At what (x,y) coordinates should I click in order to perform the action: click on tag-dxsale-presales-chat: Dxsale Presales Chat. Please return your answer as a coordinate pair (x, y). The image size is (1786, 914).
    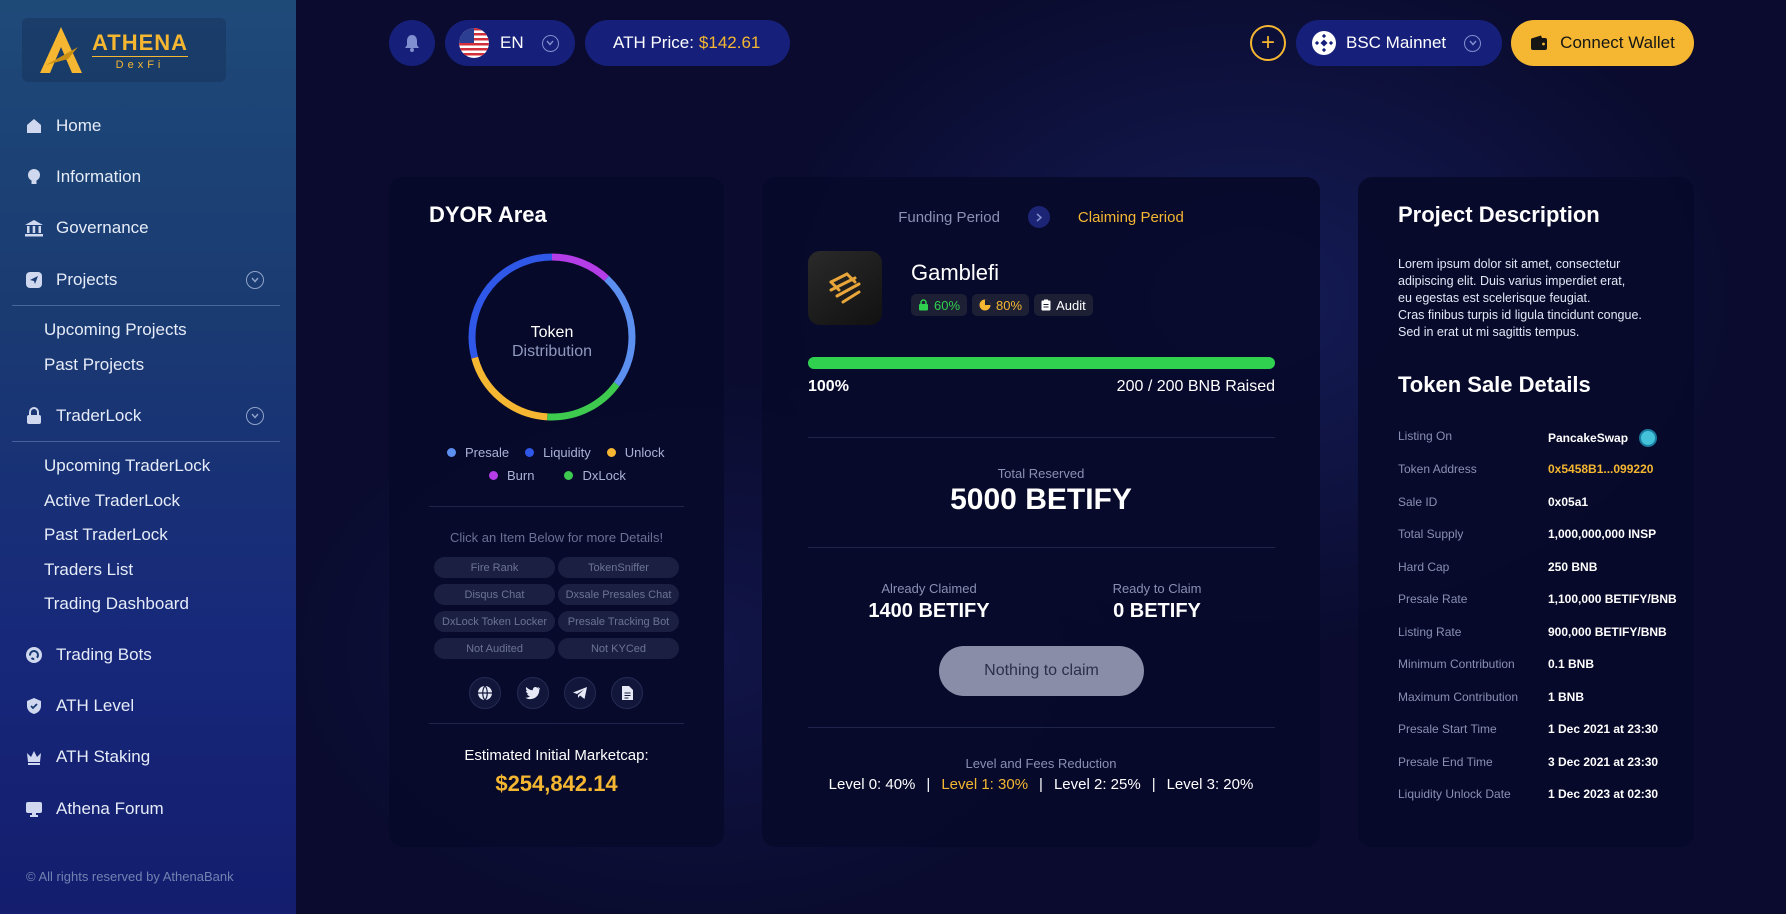
    Looking at the image, I should click on (618, 594).